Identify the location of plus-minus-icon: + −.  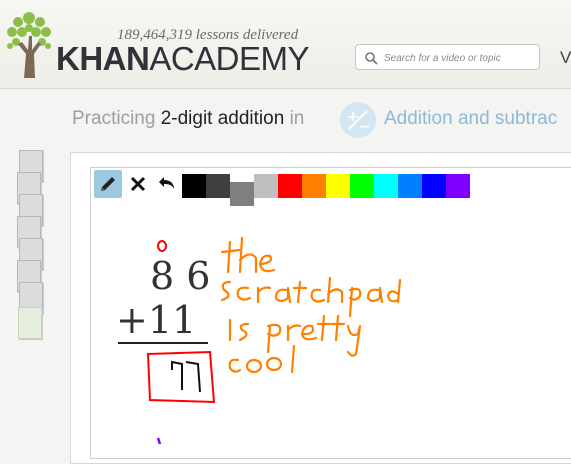
(358, 120).